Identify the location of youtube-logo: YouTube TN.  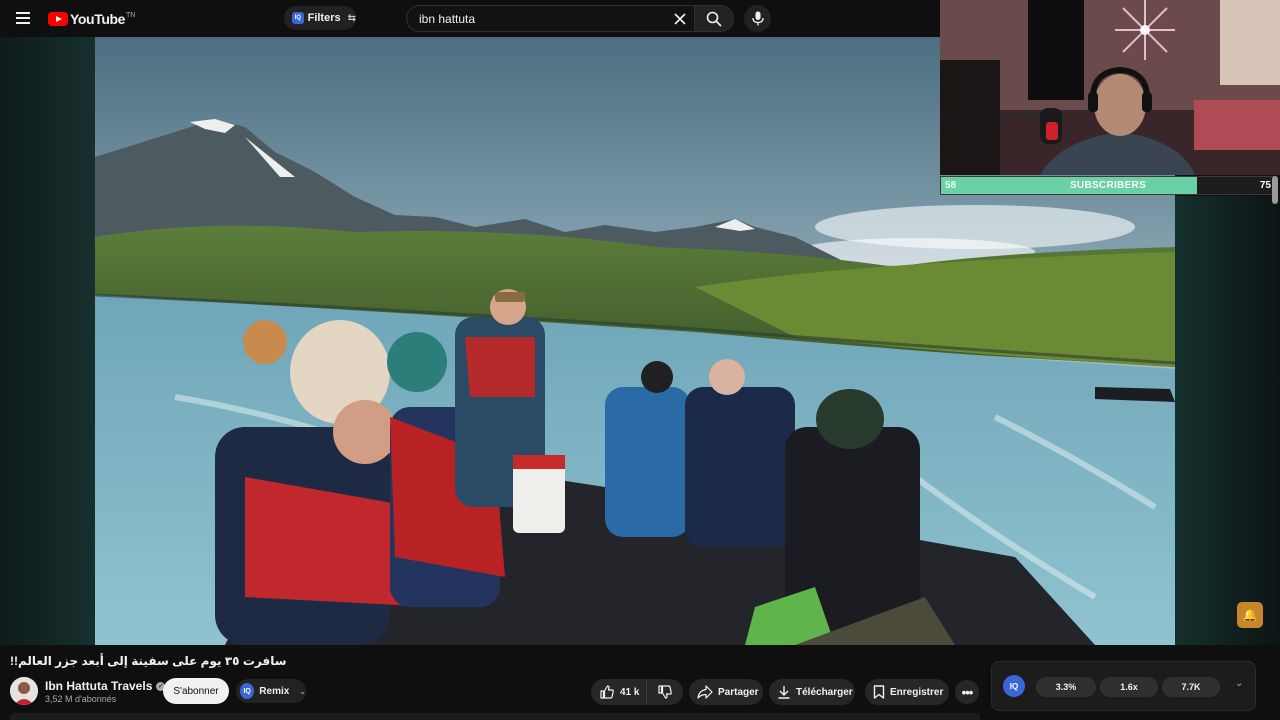
(91, 19).